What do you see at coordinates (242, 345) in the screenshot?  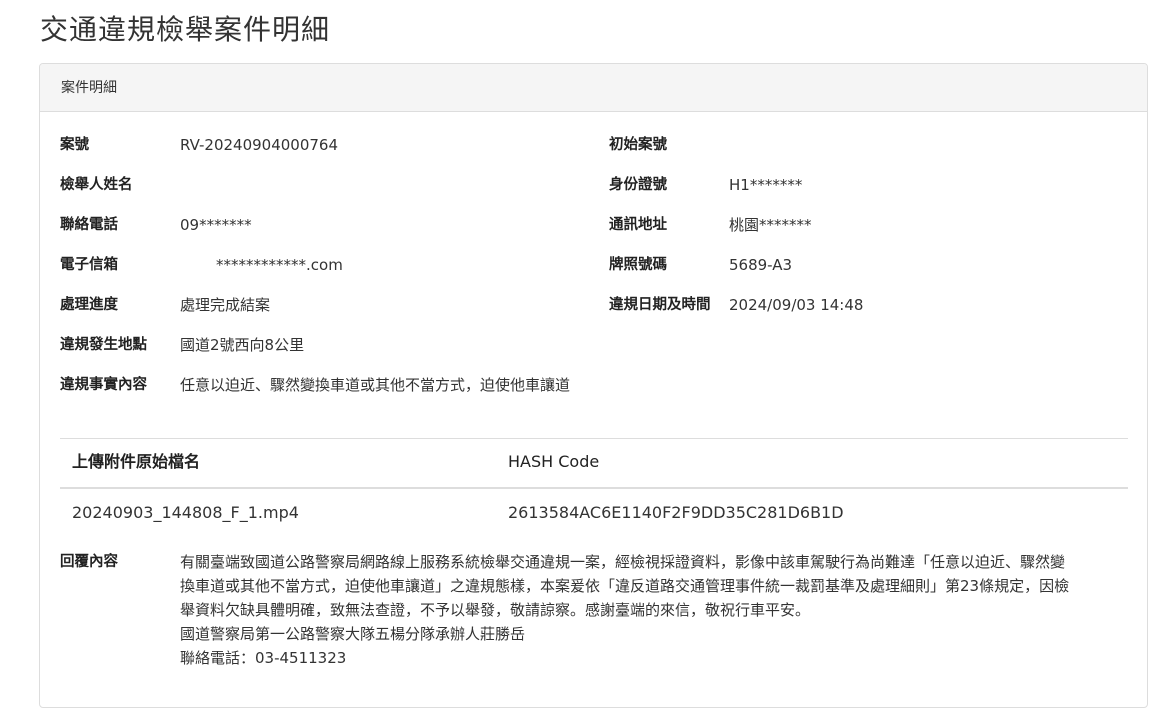 I see `location-value: 國道2號西向8公里` at bounding box center [242, 345].